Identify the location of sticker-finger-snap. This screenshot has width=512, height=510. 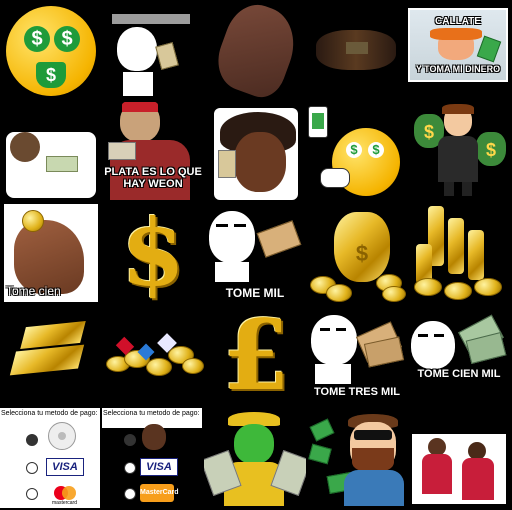
(255, 51).